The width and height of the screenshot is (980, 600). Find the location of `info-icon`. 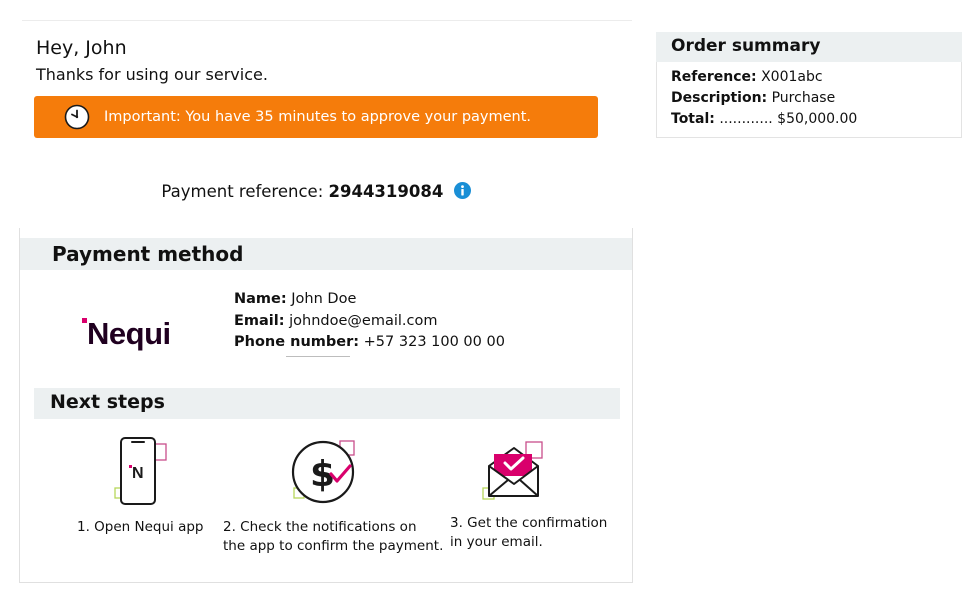

info-icon is located at coordinates (462, 190).